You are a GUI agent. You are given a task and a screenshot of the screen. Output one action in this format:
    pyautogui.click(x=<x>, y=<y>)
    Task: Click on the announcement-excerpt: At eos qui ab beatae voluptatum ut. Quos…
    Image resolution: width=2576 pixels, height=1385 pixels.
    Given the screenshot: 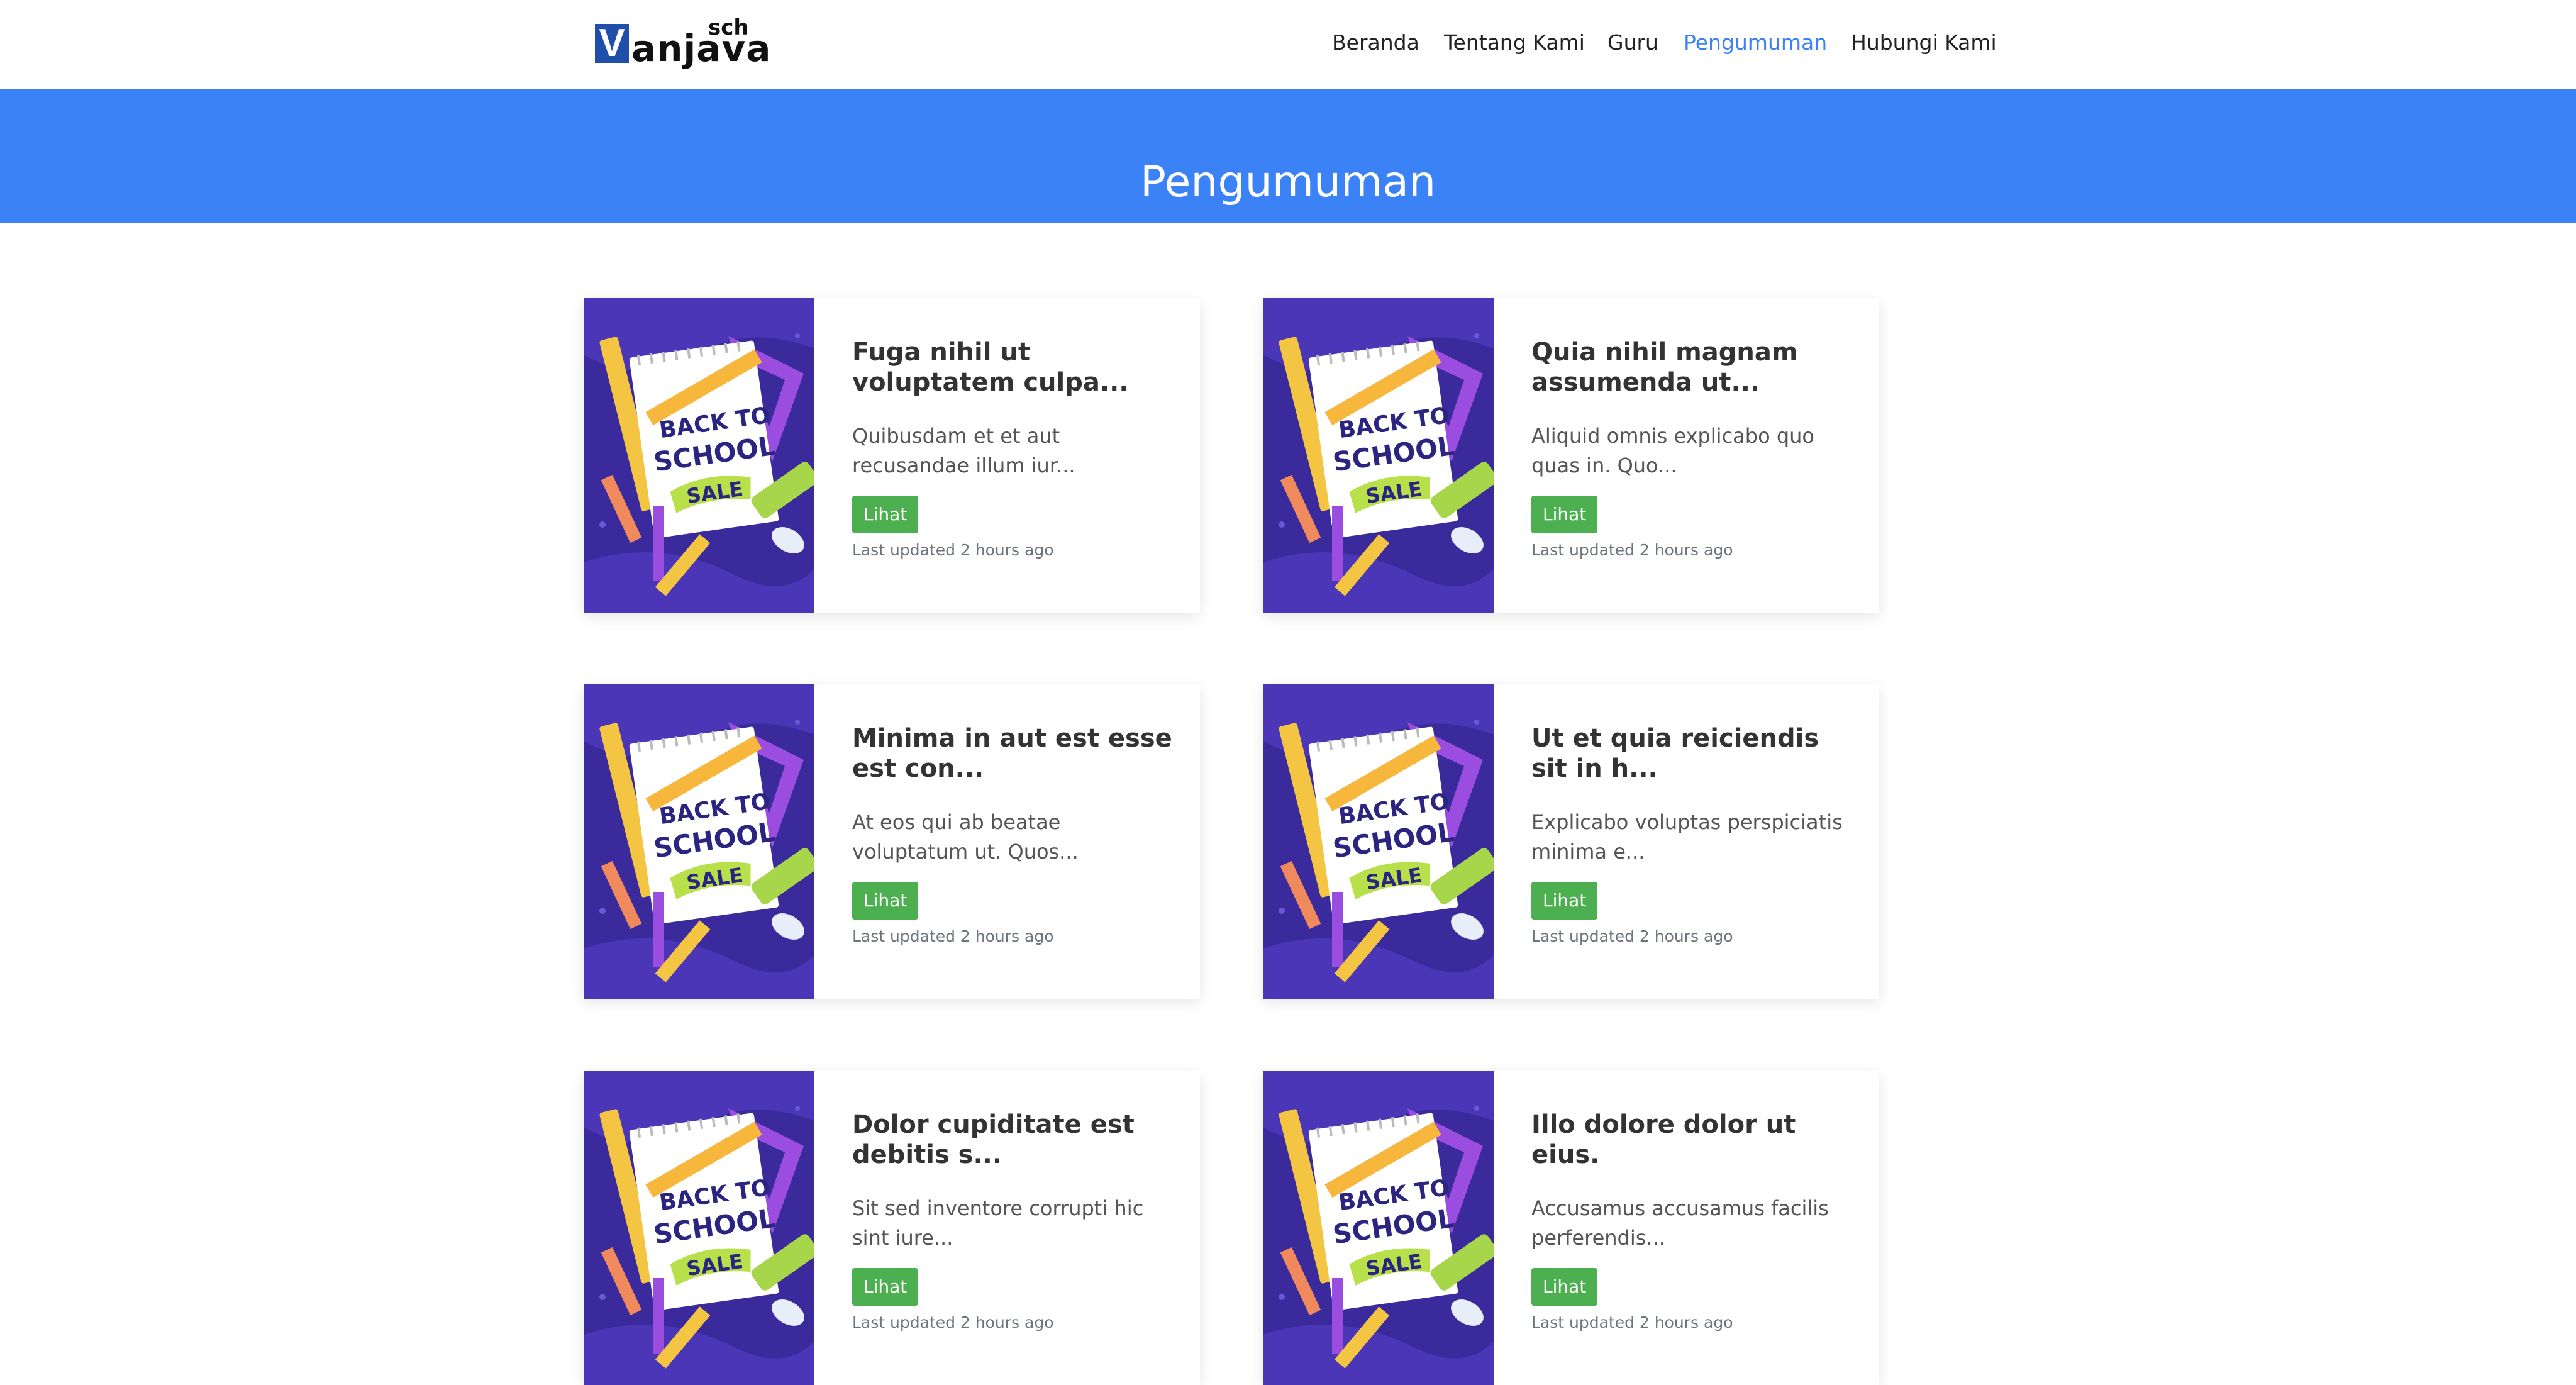 What is the action you would take?
    pyautogui.click(x=965, y=837)
    